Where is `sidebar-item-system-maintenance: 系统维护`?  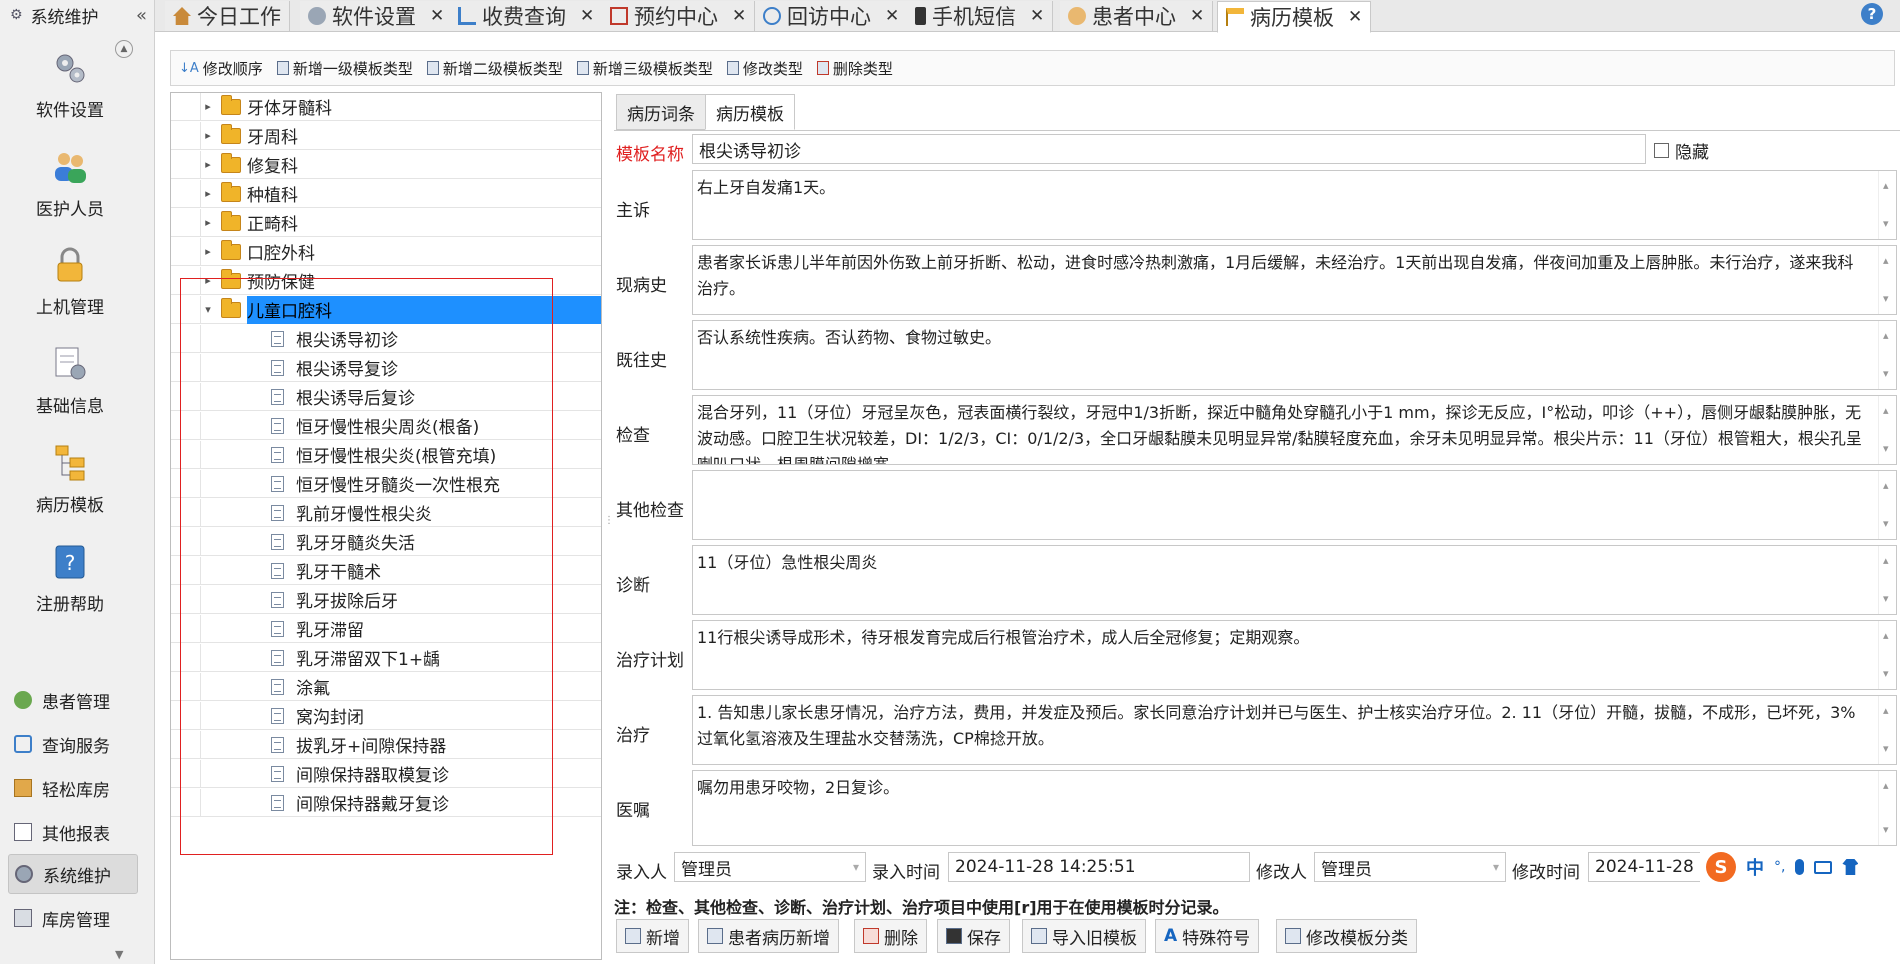
sidebar-item-system-maintenance: 系统维护 is located at coordinates (73, 874).